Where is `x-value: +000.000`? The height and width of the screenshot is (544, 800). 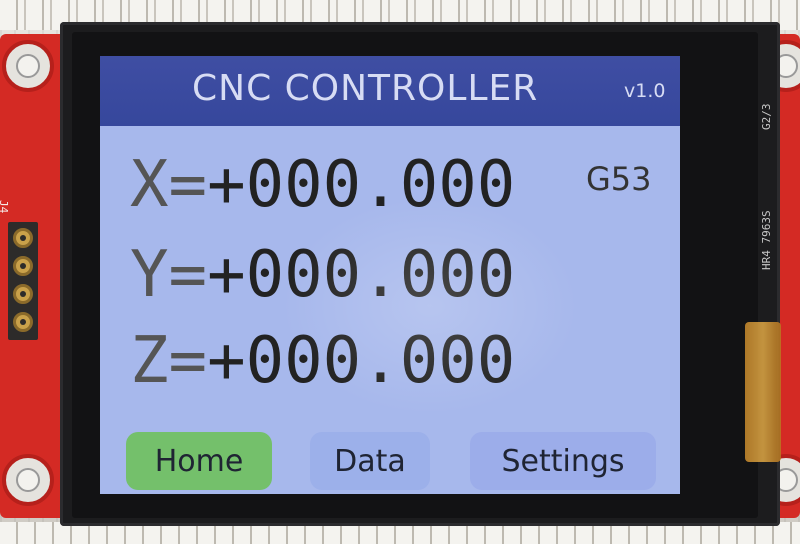
x-value: +000.000 is located at coordinates (361, 185).